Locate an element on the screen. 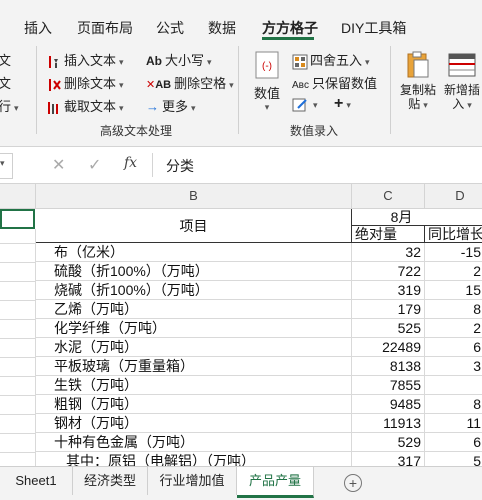  name-box: ▾ is located at coordinates (6, 166).